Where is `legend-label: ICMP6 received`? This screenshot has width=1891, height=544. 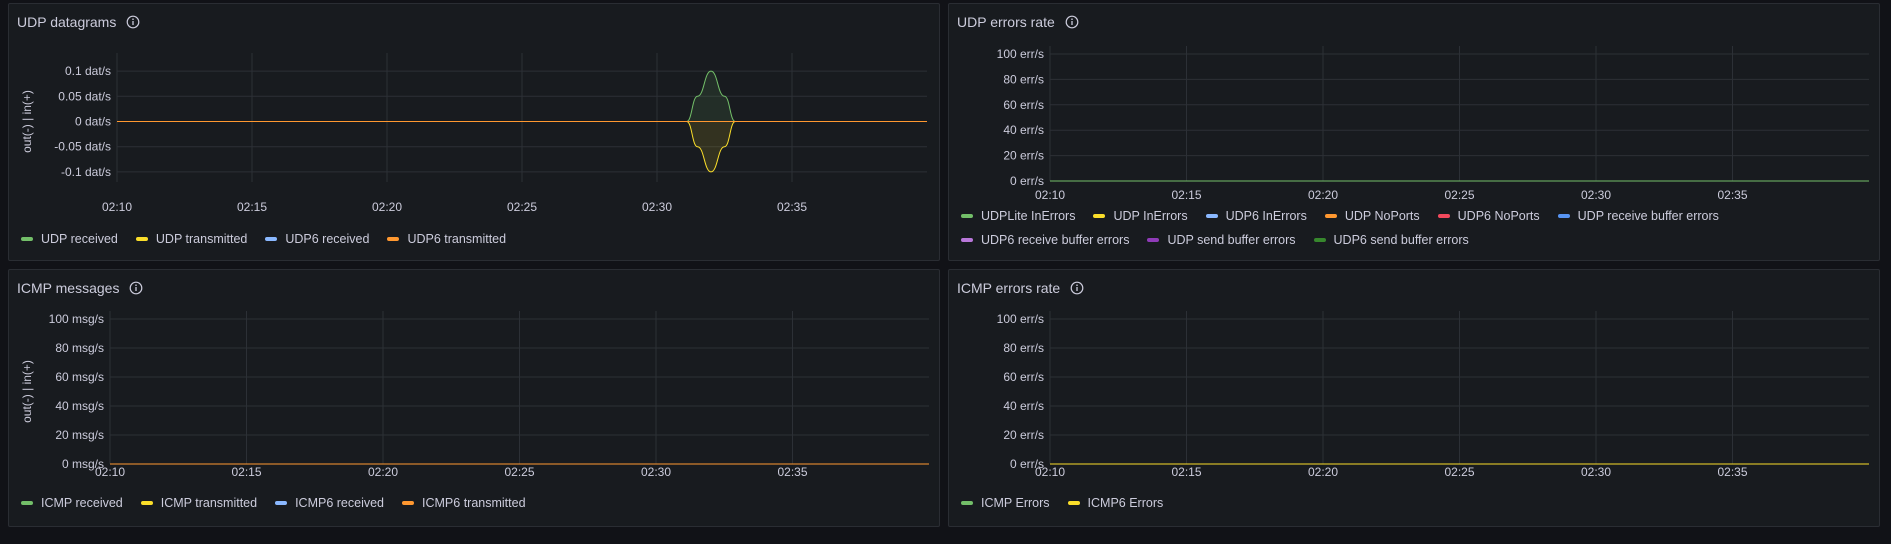
legend-label: ICMP6 received is located at coordinates (340, 503).